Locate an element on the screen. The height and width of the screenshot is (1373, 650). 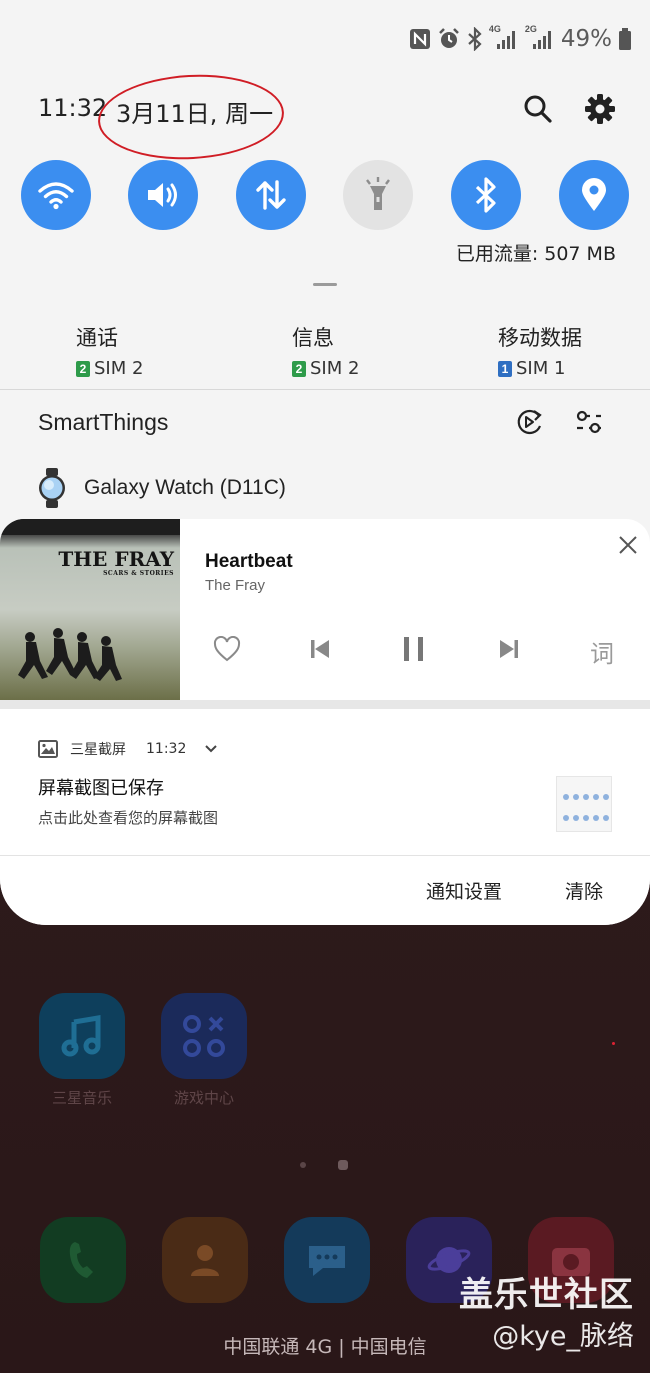
chevron-down-icon is located at coordinates (211, 749).